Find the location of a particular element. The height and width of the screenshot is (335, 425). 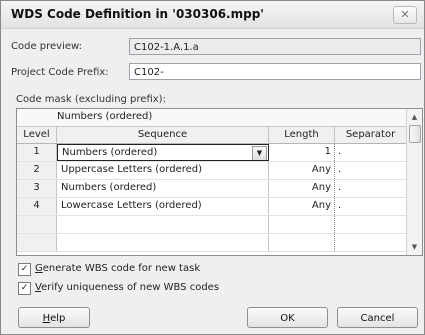

length-cell: 1 is located at coordinates (302, 152).